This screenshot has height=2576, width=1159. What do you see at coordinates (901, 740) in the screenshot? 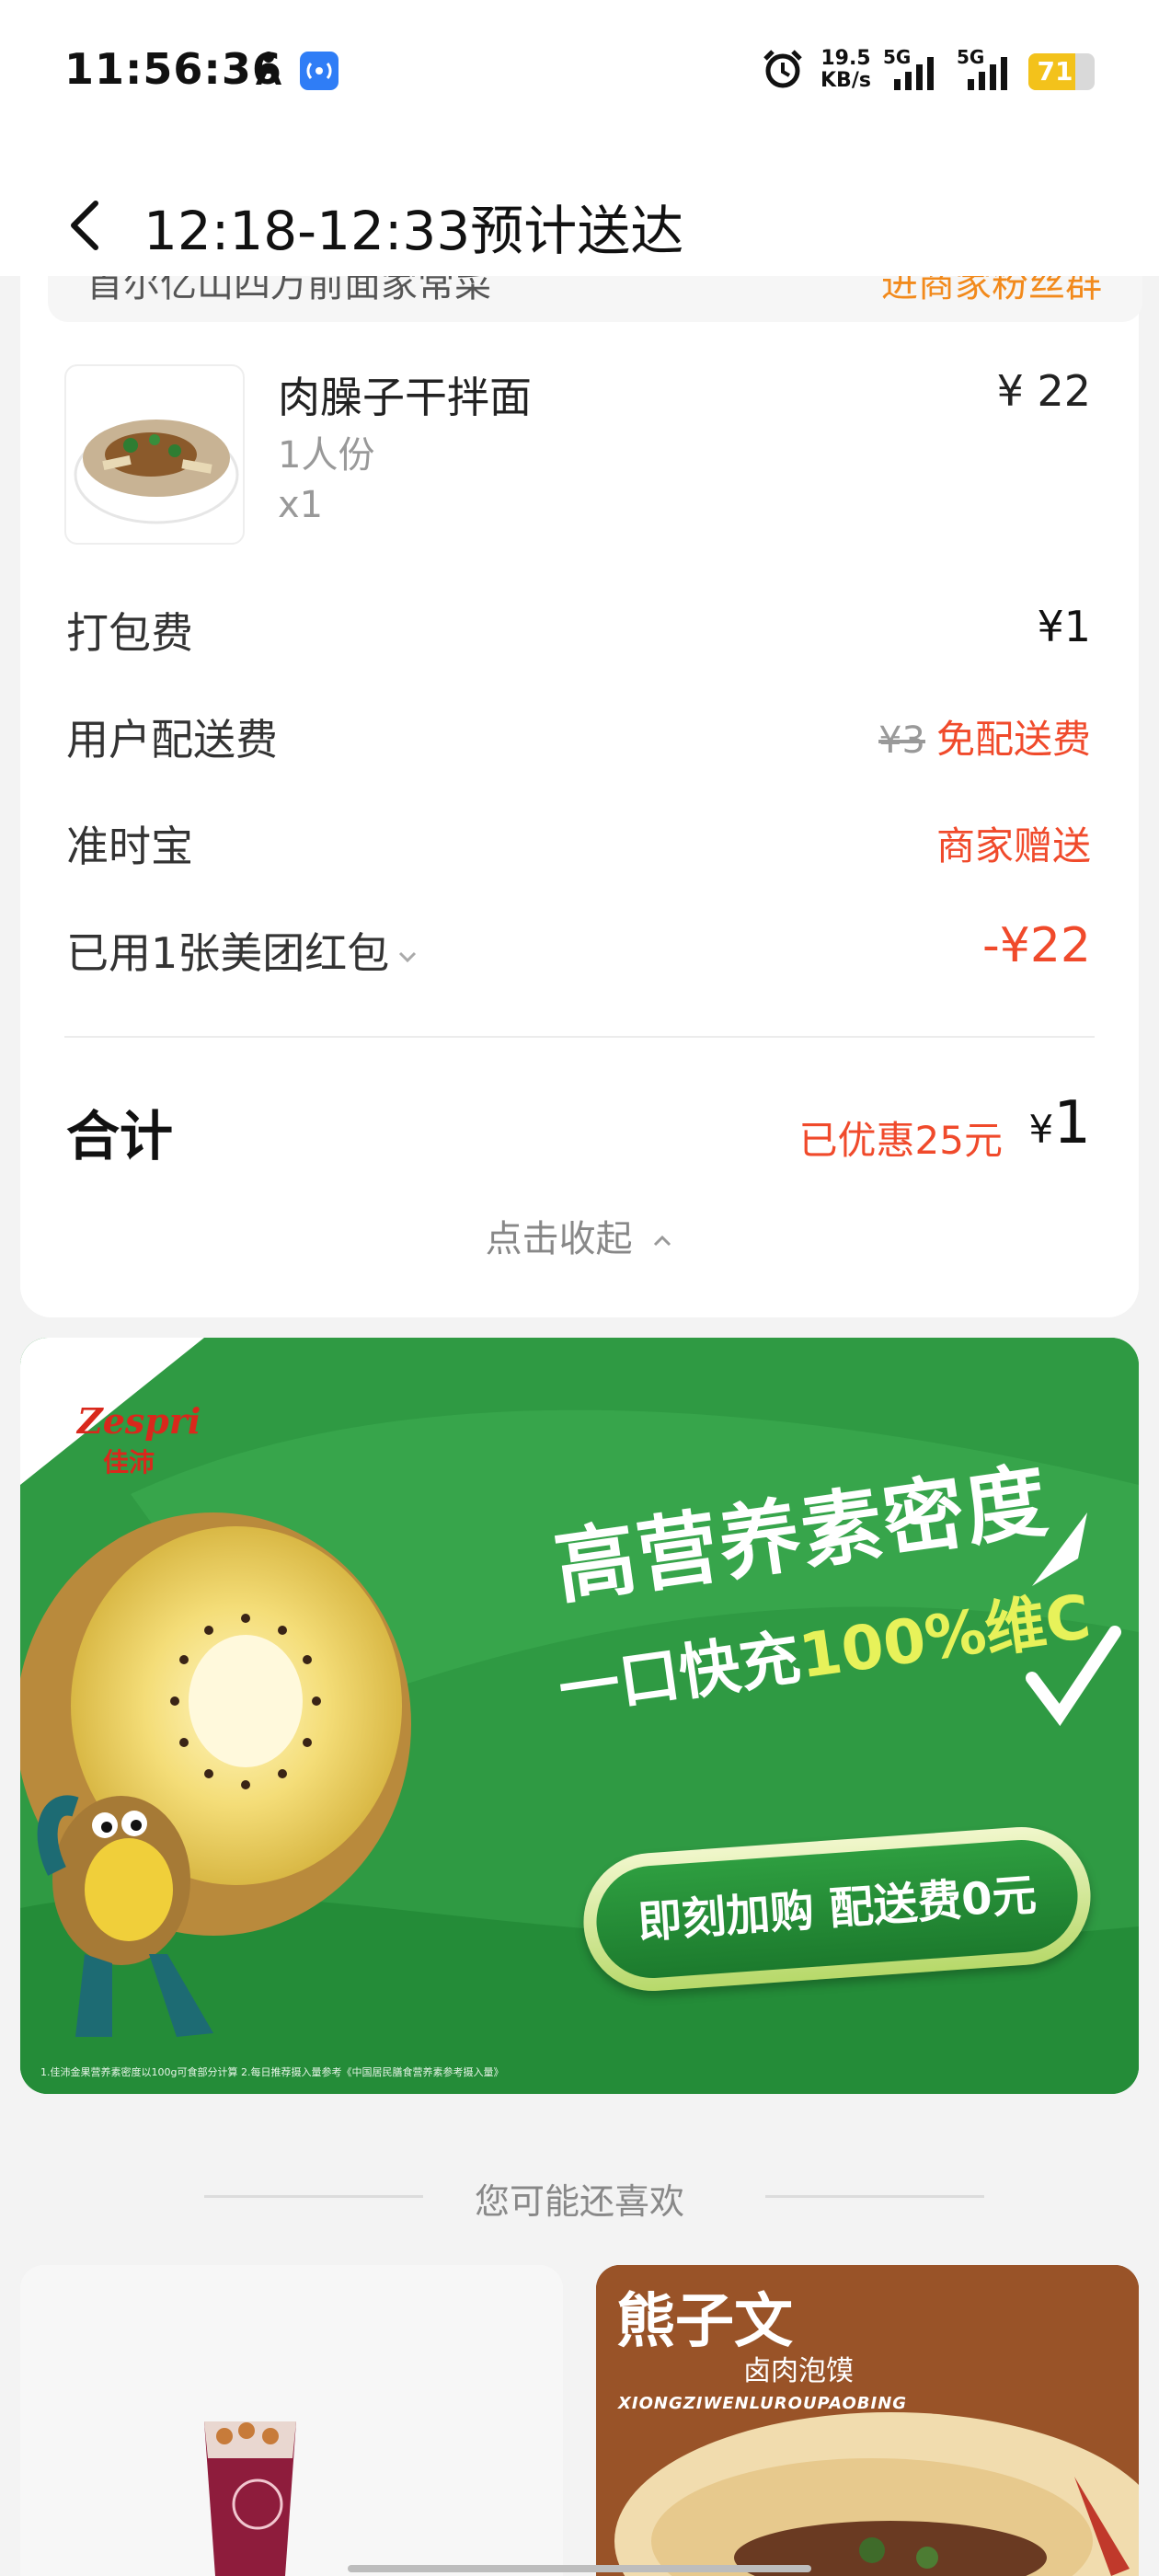
I see `delivery-fee-original: ¥3` at bounding box center [901, 740].